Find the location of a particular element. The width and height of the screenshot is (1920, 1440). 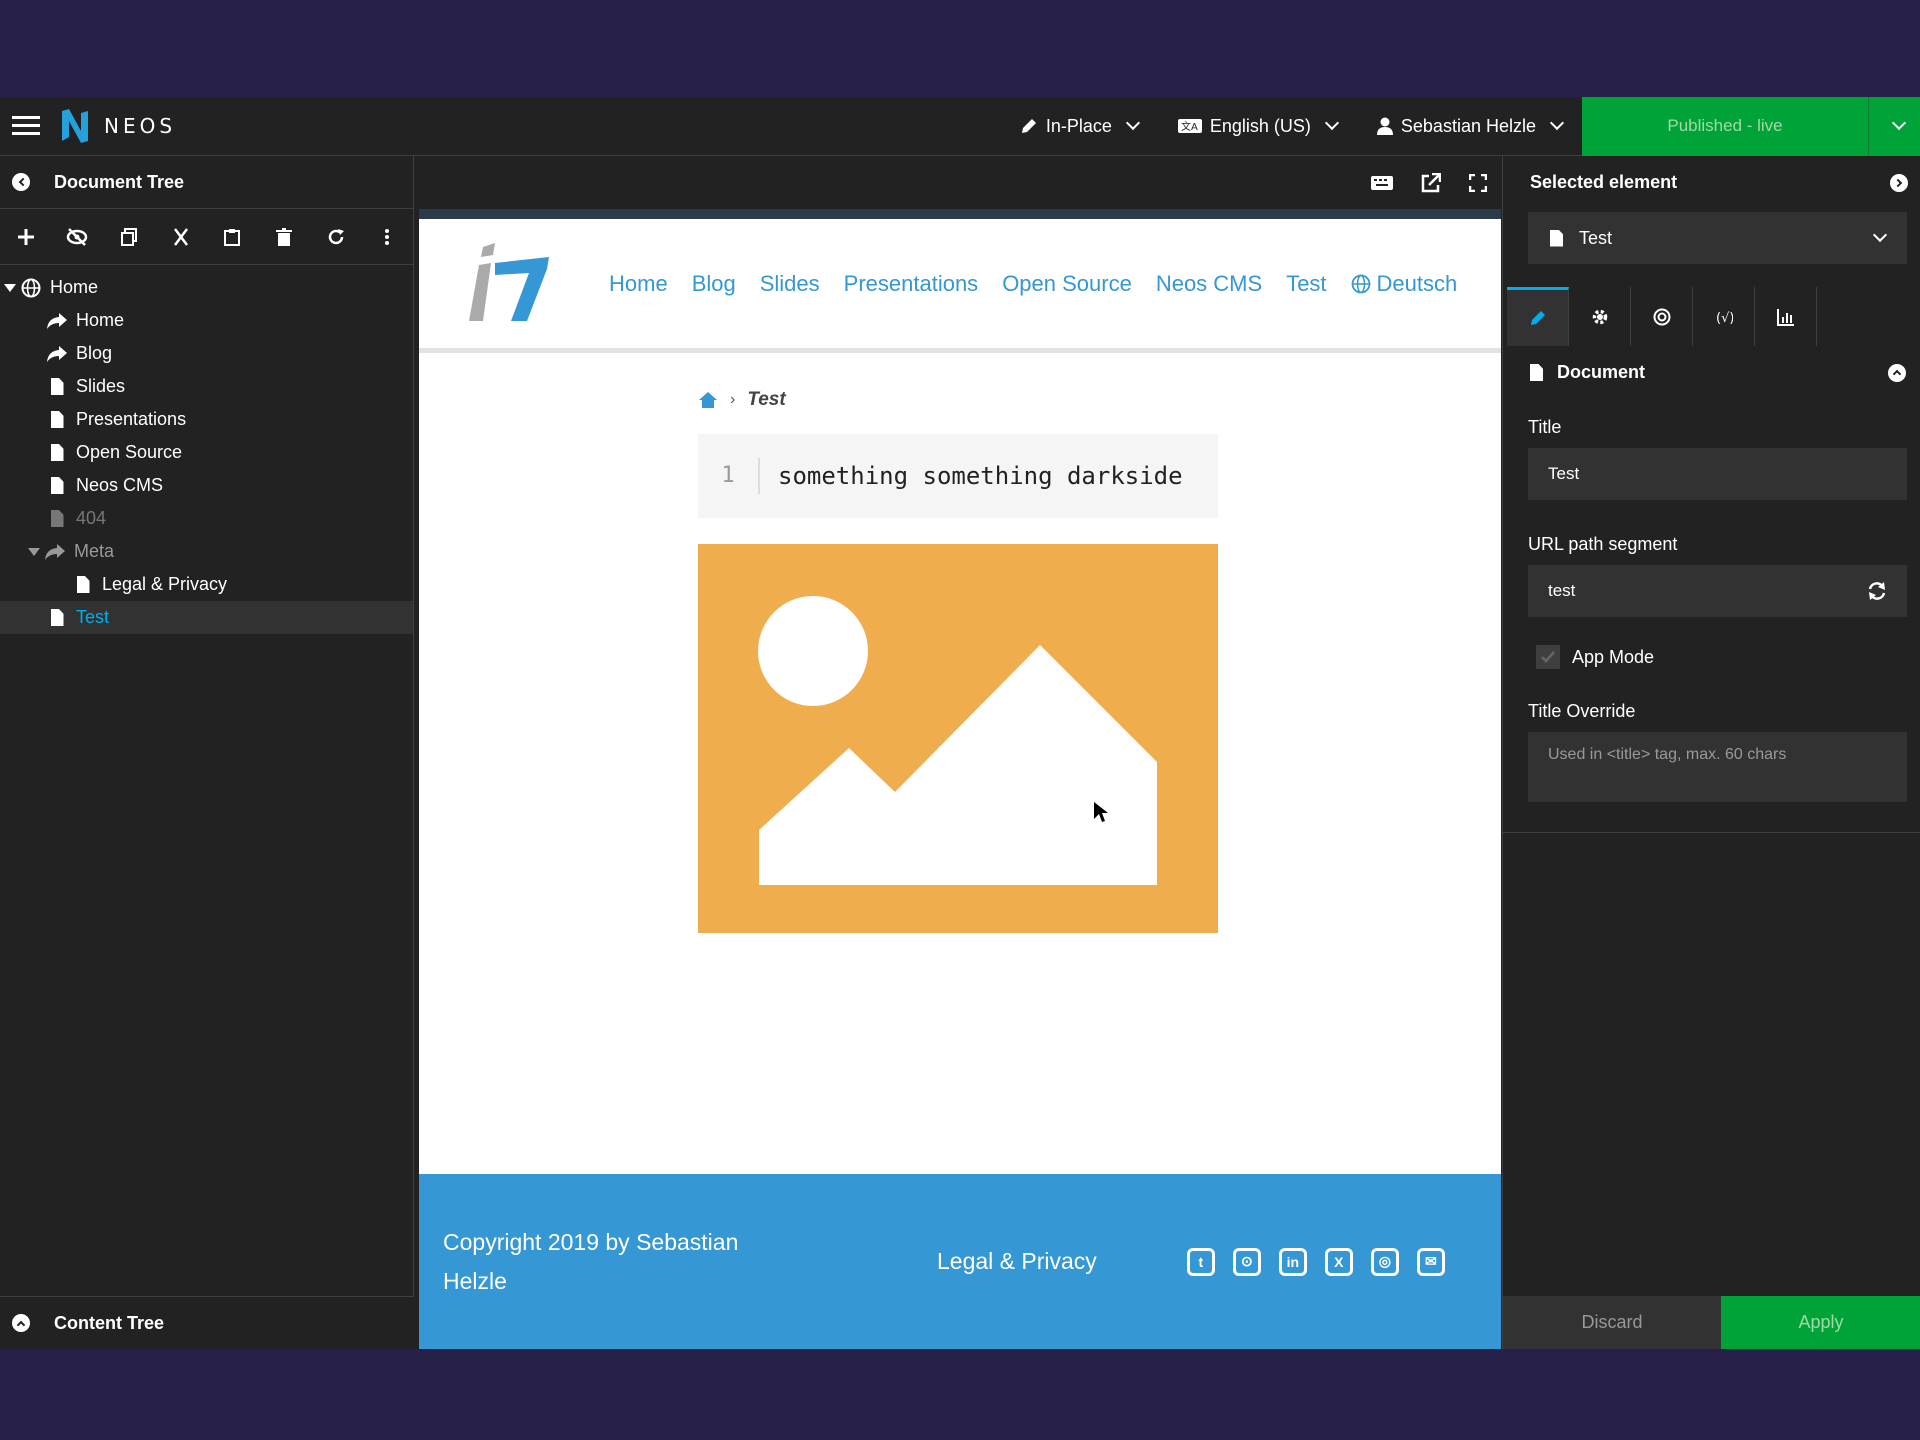

user-dropdown: Sebastian Helzle is located at coordinates (1469, 126).